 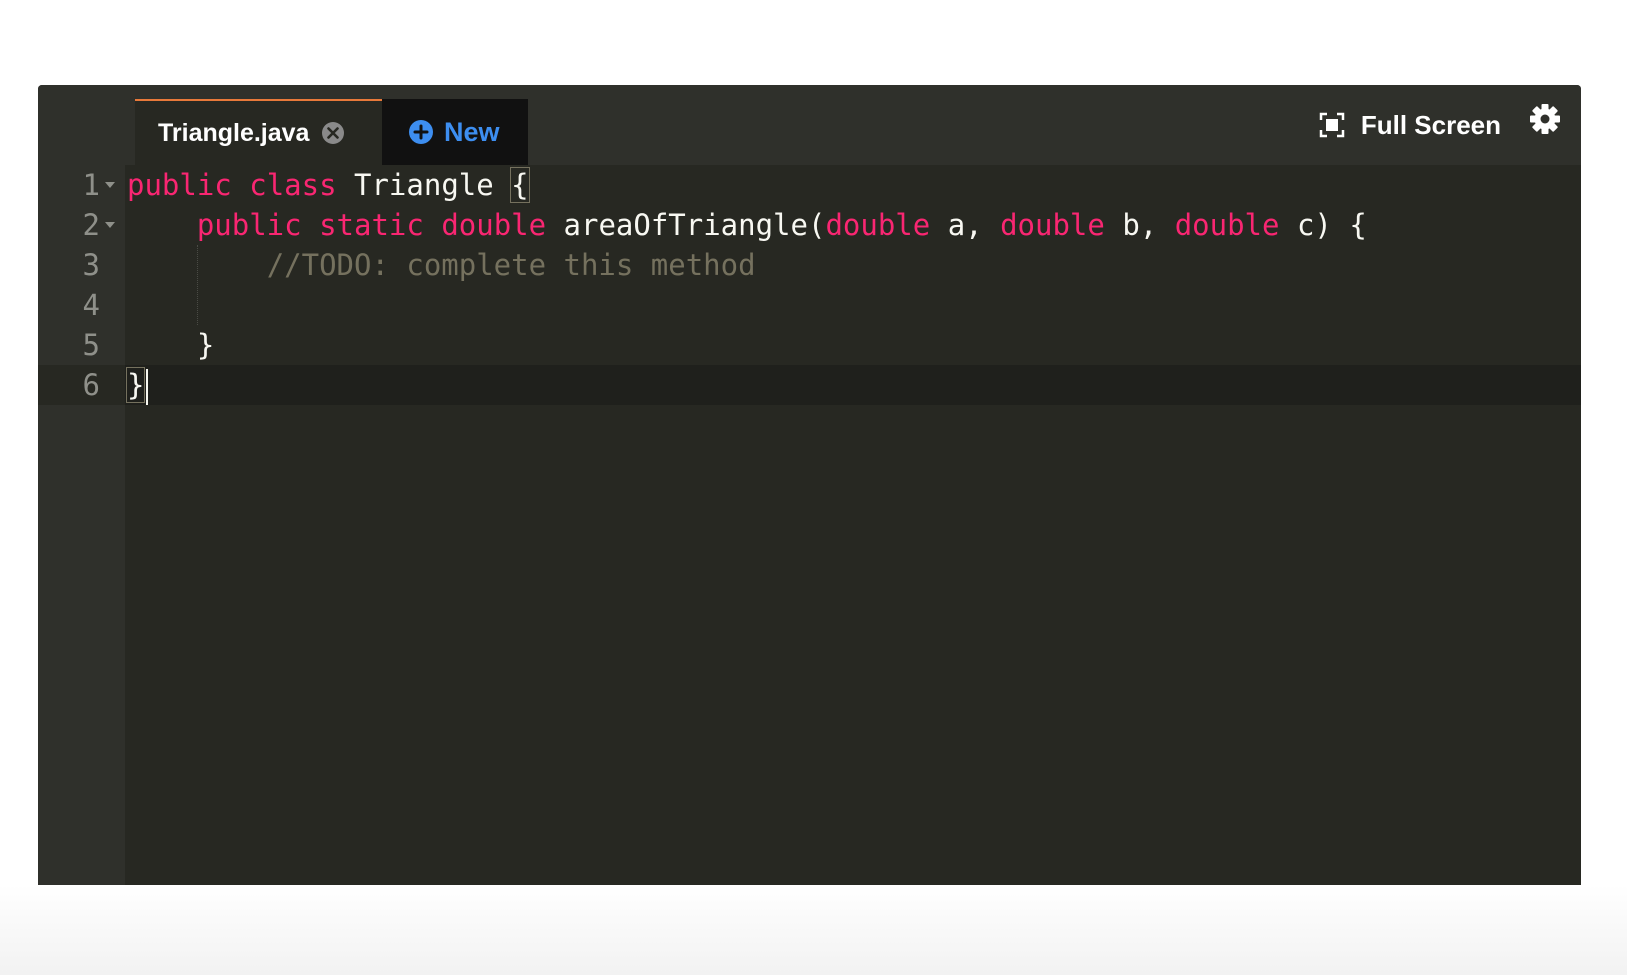 I want to click on fullscreen-label: Full Screen, so click(x=1430, y=124).